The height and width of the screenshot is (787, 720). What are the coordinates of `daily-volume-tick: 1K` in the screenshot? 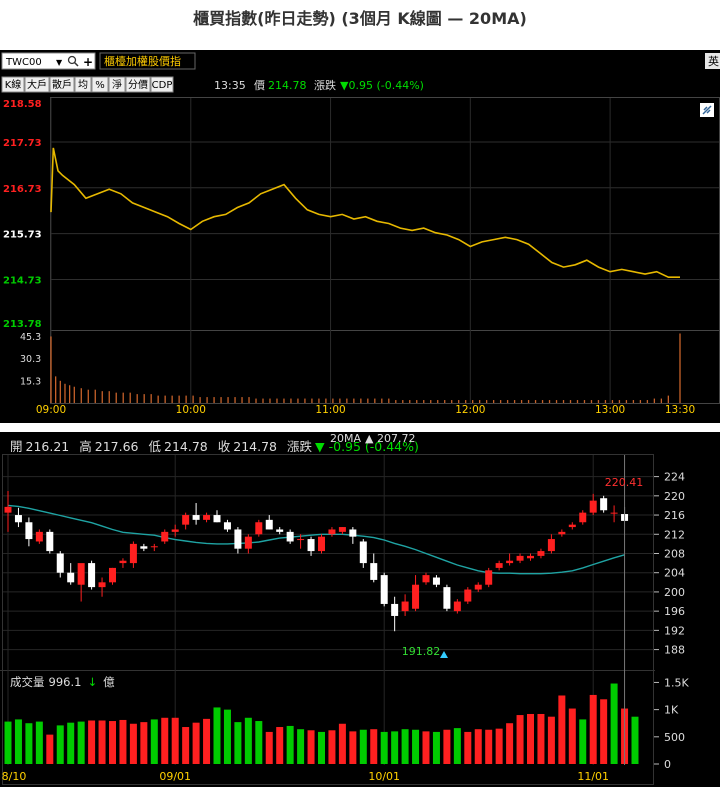 It's located at (671, 710).